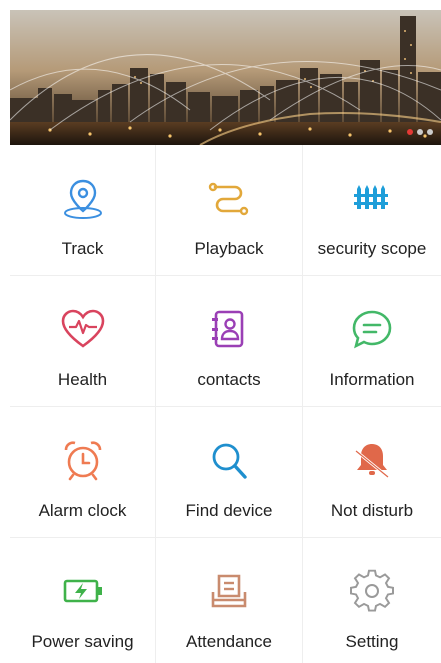 This screenshot has width=441, height=663. What do you see at coordinates (229, 510) in the screenshot?
I see `menu-item-label: Find device` at bounding box center [229, 510].